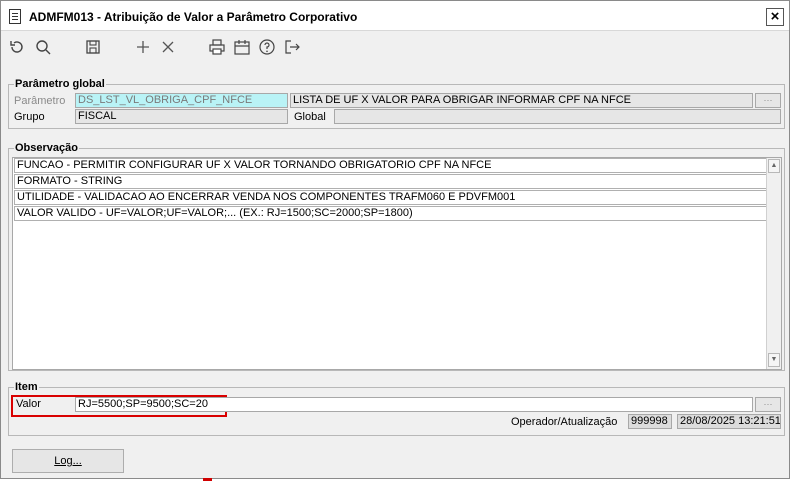 This screenshot has width=794, height=481. What do you see at coordinates (168, 47) in the screenshot?
I see `delete-icon` at bounding box center [168, 47].